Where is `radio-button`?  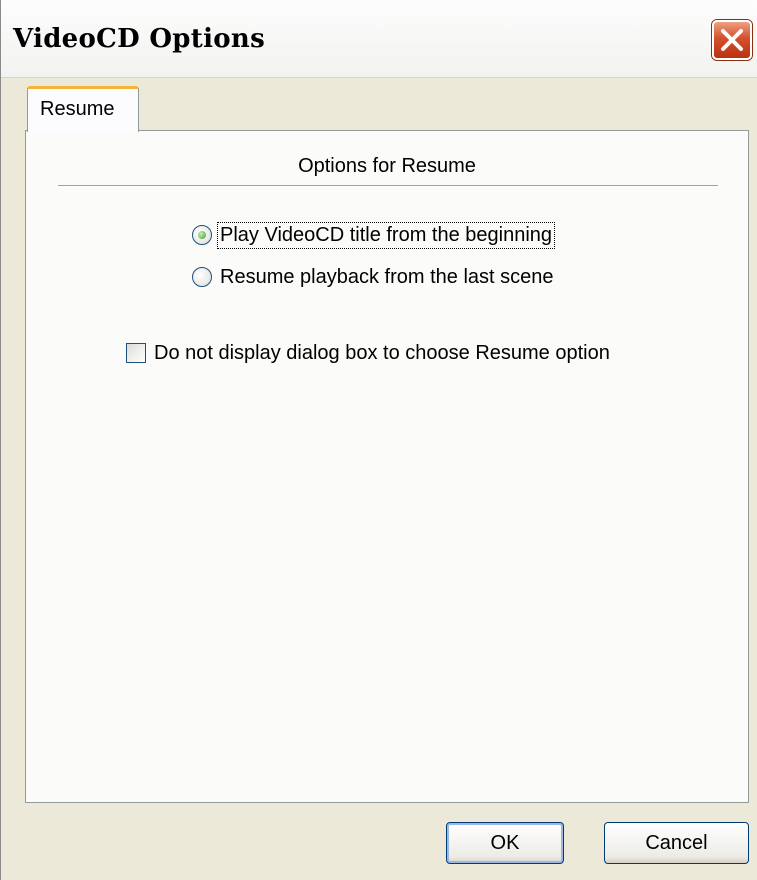 radio-button is located at coordinates (202, 277).